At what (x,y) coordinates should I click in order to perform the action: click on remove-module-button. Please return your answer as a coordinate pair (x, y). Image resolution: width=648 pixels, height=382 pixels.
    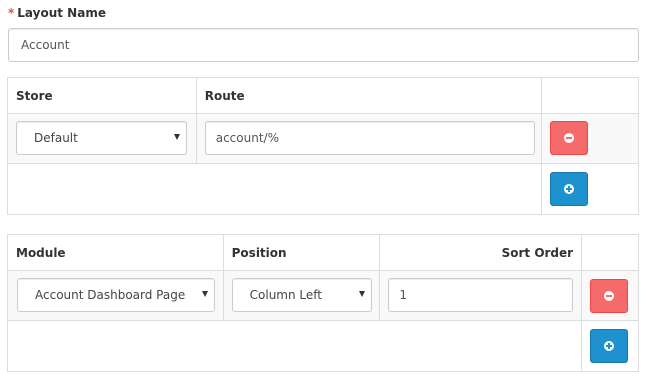
    Looking at the image, I should click on (609, 296).